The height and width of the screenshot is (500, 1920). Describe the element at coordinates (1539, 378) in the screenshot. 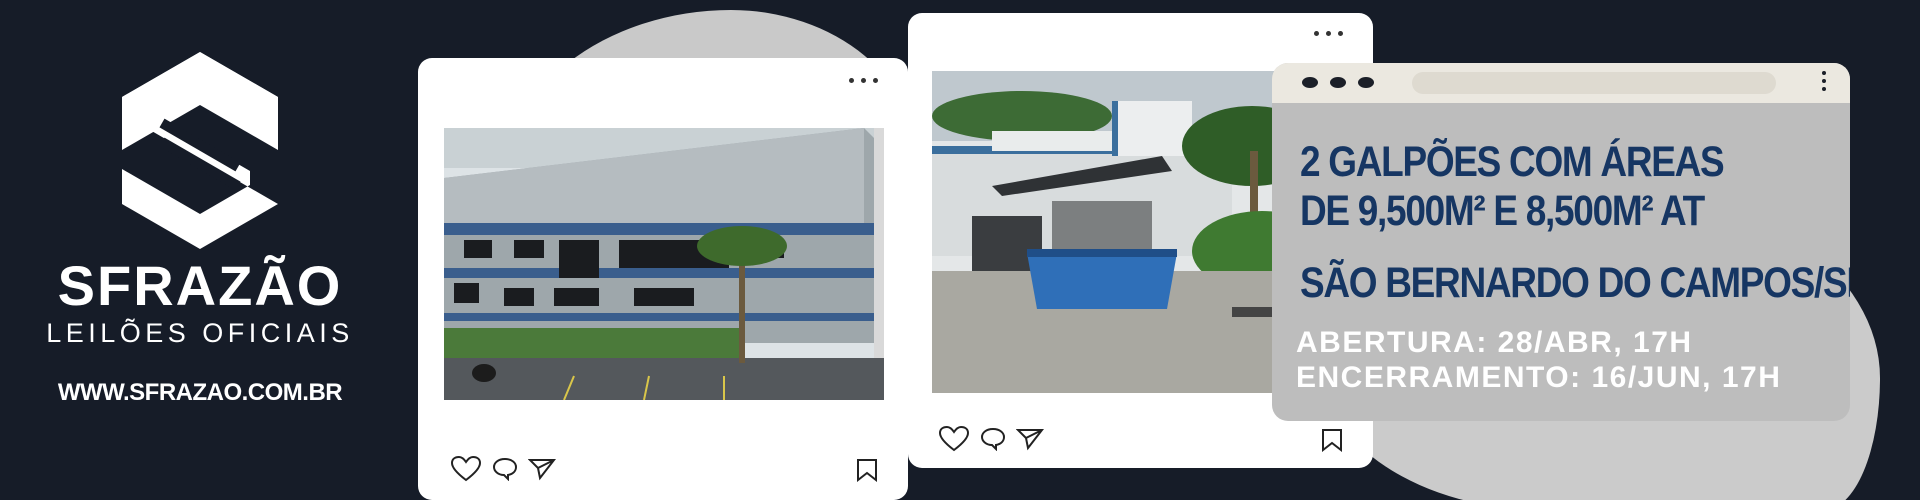

I see `closing-date: ENCERRAMENTO: 16/JUN, 17H` at that location.